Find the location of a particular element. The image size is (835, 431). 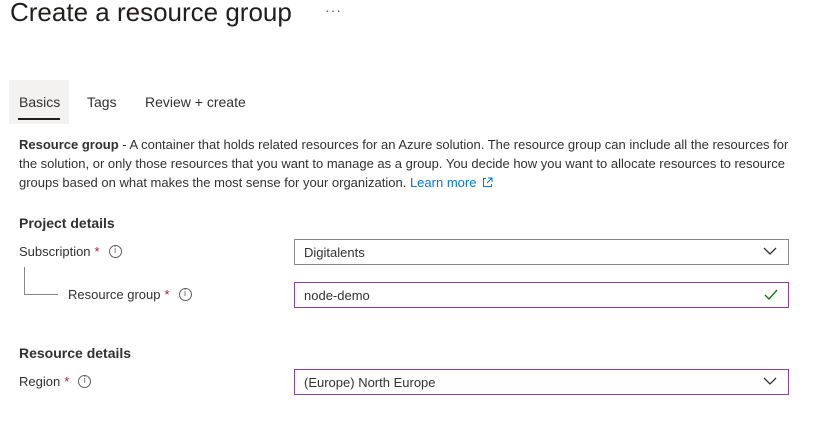

resource-group-value: node-demo is located at coordinates (337, 295).